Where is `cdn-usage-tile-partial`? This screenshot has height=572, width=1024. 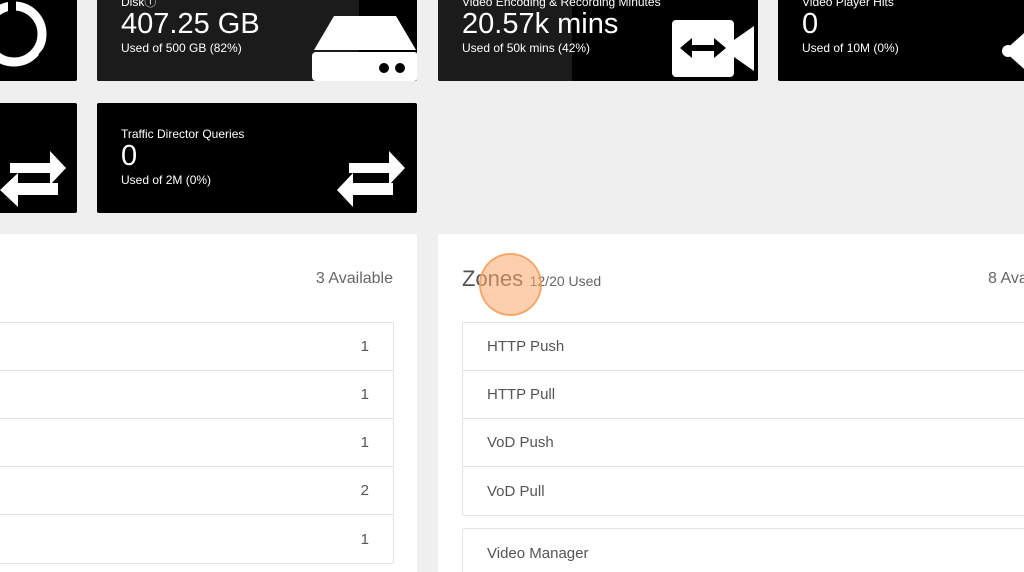 cdn-usage-tile-partial is located at coordinates (38, 40).